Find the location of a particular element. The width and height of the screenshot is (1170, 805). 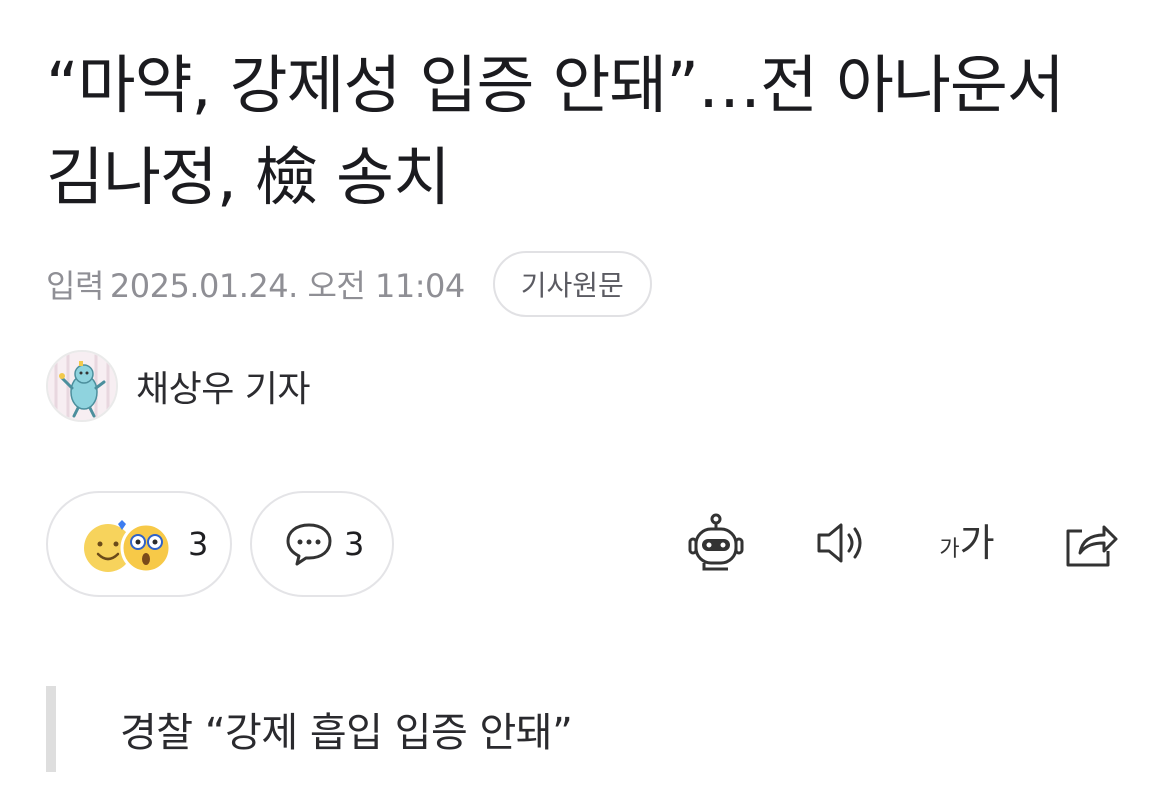

reporter-avatar is located at coordinates (82, 386).